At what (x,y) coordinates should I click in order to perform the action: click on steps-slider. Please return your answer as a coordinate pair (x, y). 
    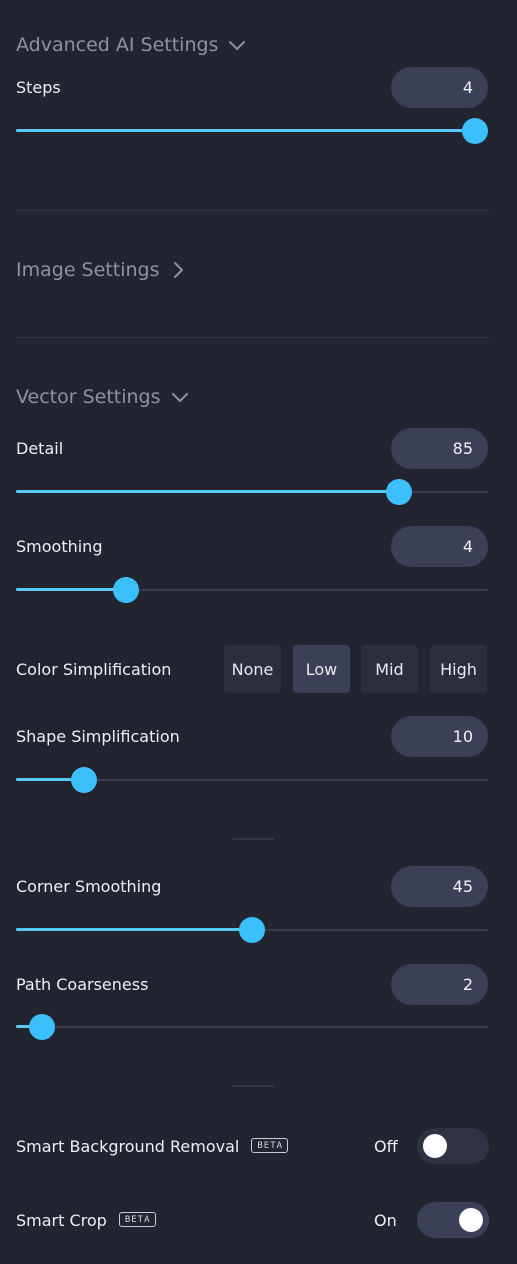
    Looking at the image, I should click on (252, 131).